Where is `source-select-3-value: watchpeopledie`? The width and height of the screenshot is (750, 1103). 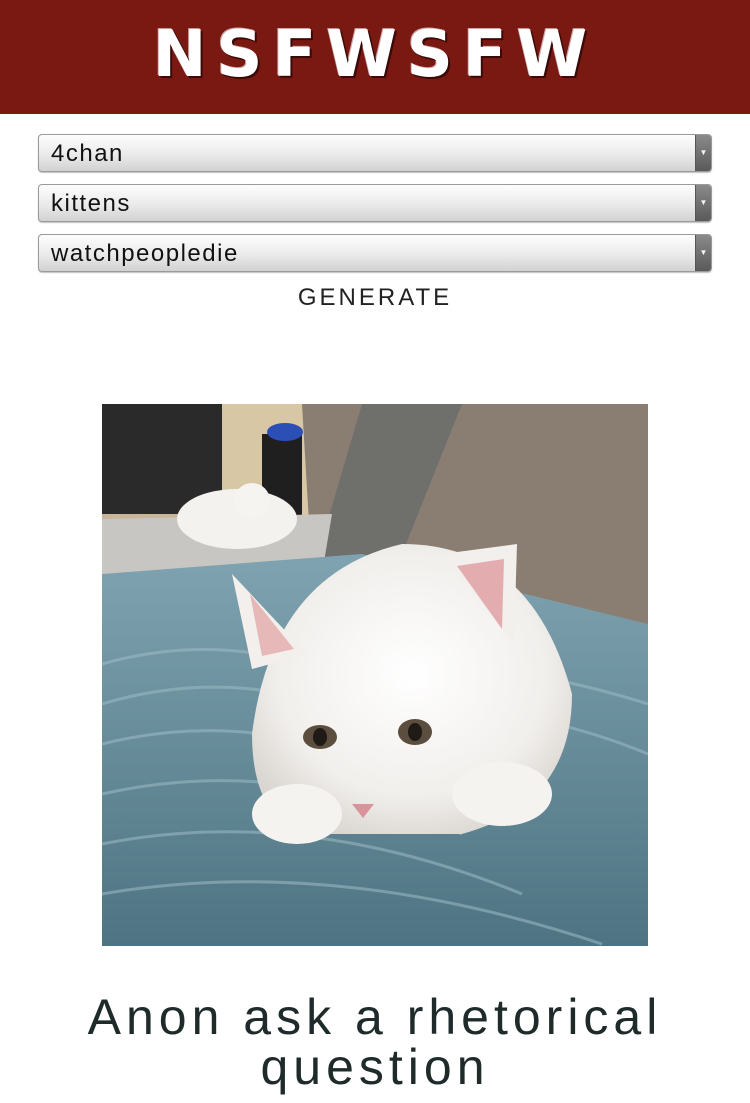 source-select-3-value: watchpeopledie is located at coordinates (145, 253).